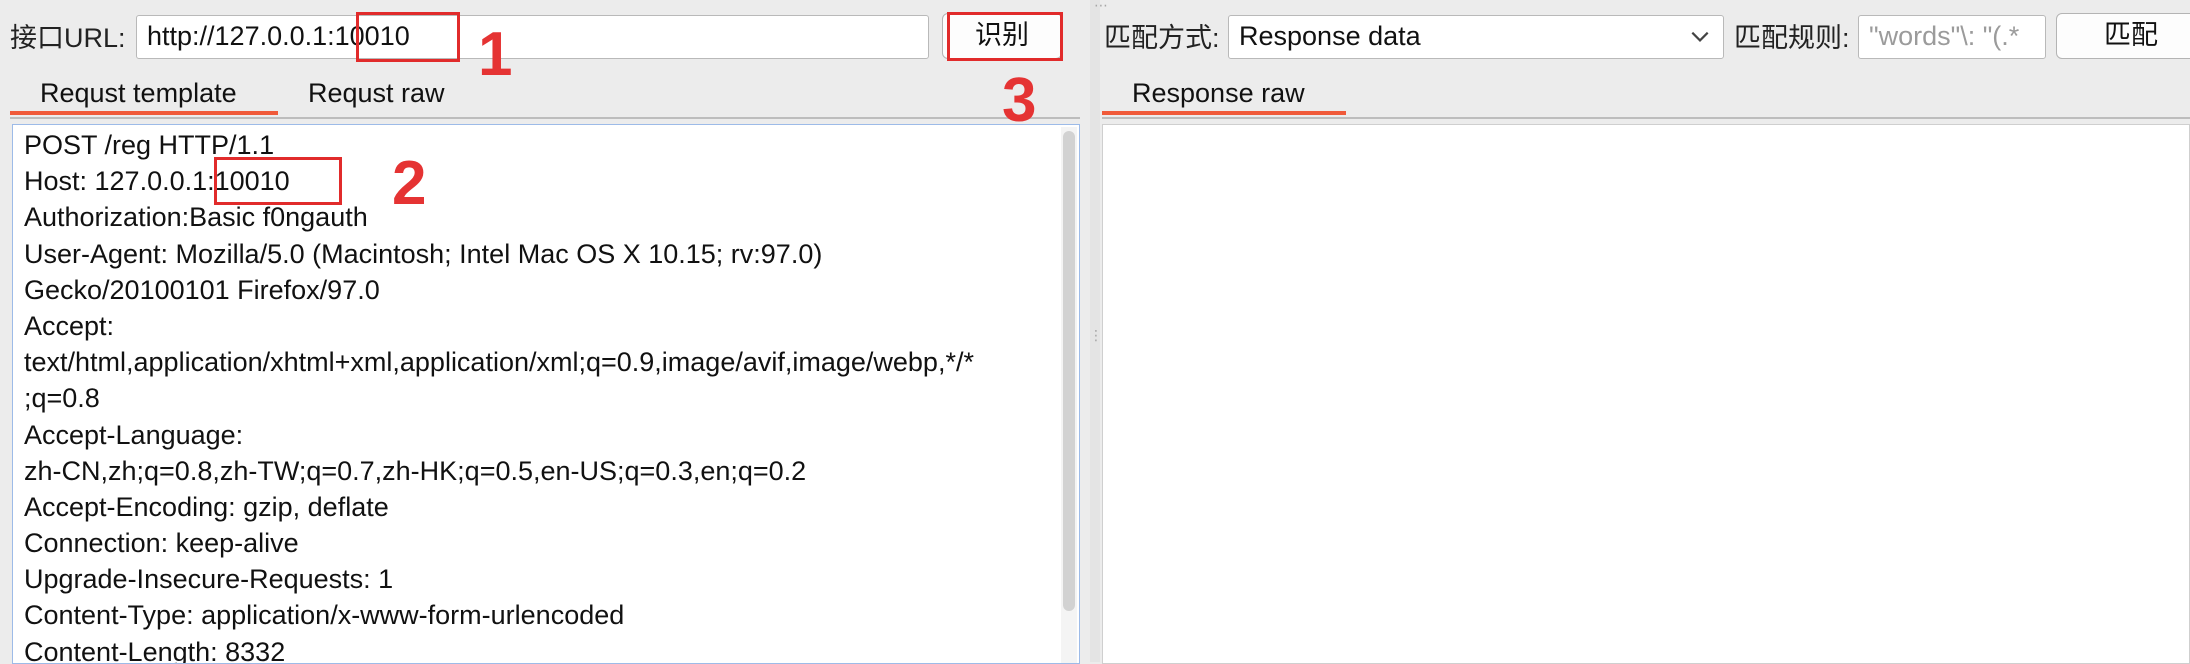 This screenshot has height=664, width=2190. What do you see at coordinates (155, 650) in the screenshot?
I see `request-line: Content-Length: 8332` at bounding box center [155, 650].